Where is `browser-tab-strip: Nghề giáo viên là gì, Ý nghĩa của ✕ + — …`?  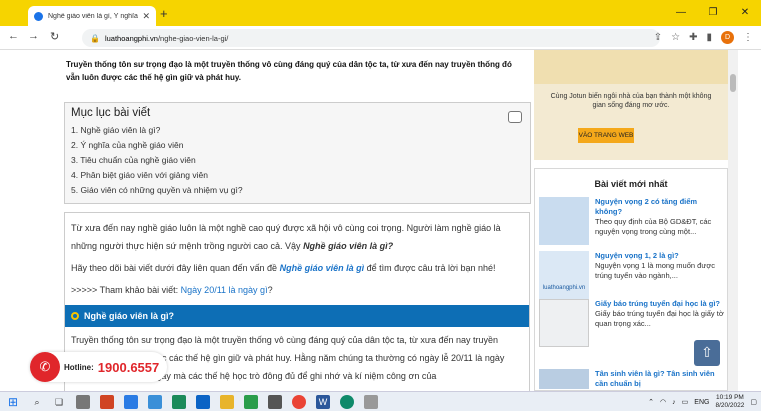
browser-tab-strip: Nghề giáo viên là gì, Ý nghĩa của ✕ + — … is located at coordinates (380, 13).